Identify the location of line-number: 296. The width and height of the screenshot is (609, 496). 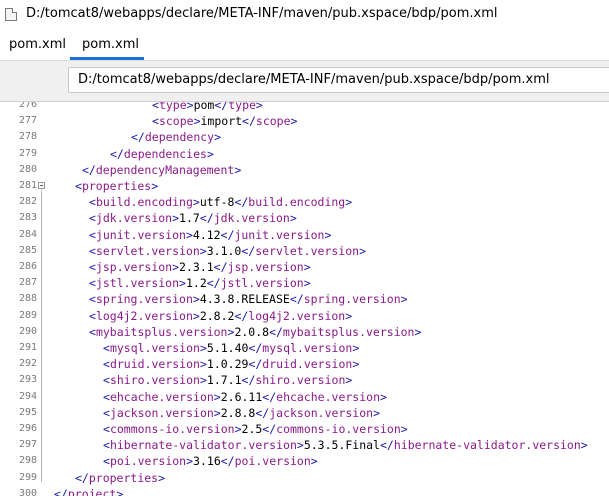
(28, 428).